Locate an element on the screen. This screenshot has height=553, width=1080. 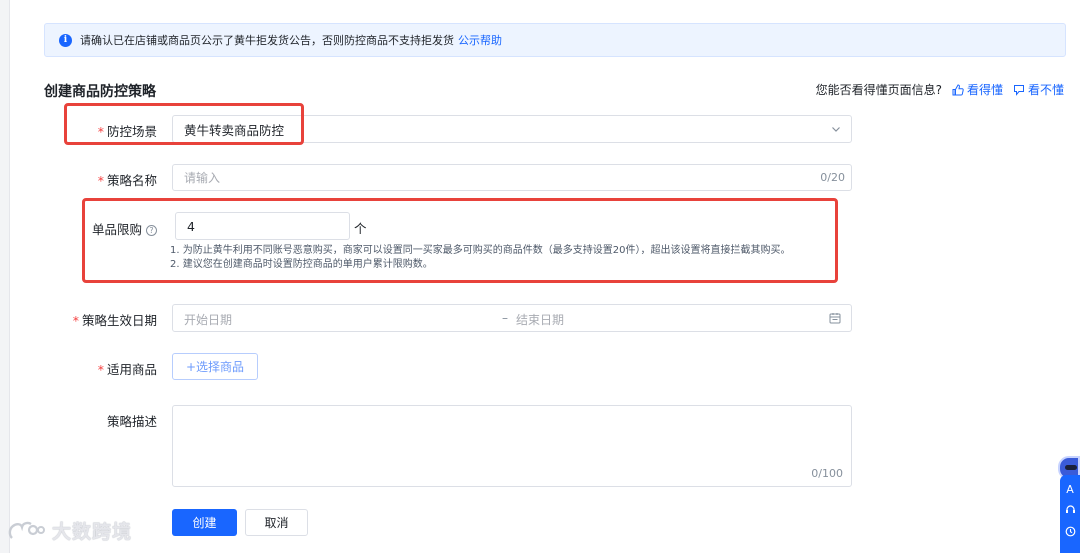
desc-label-text: 策略描述 is located at coordinates (131, 421).